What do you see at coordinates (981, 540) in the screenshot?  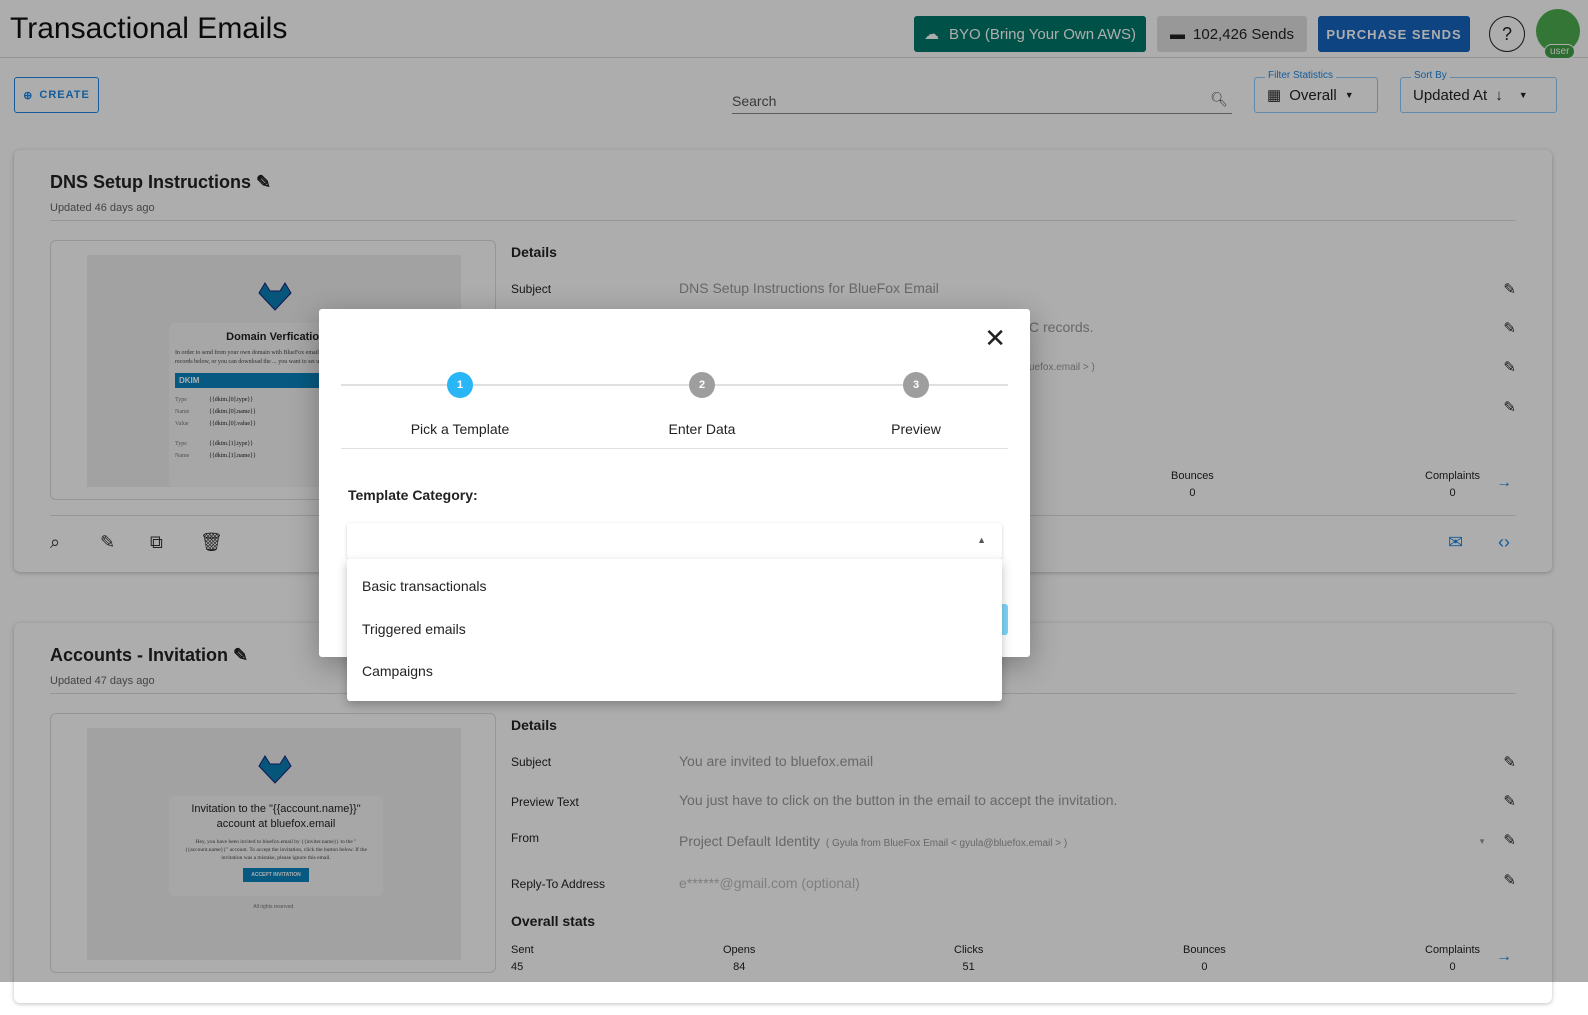 I see `caret-up-icon: ▲` at bounding box center [981, 540].